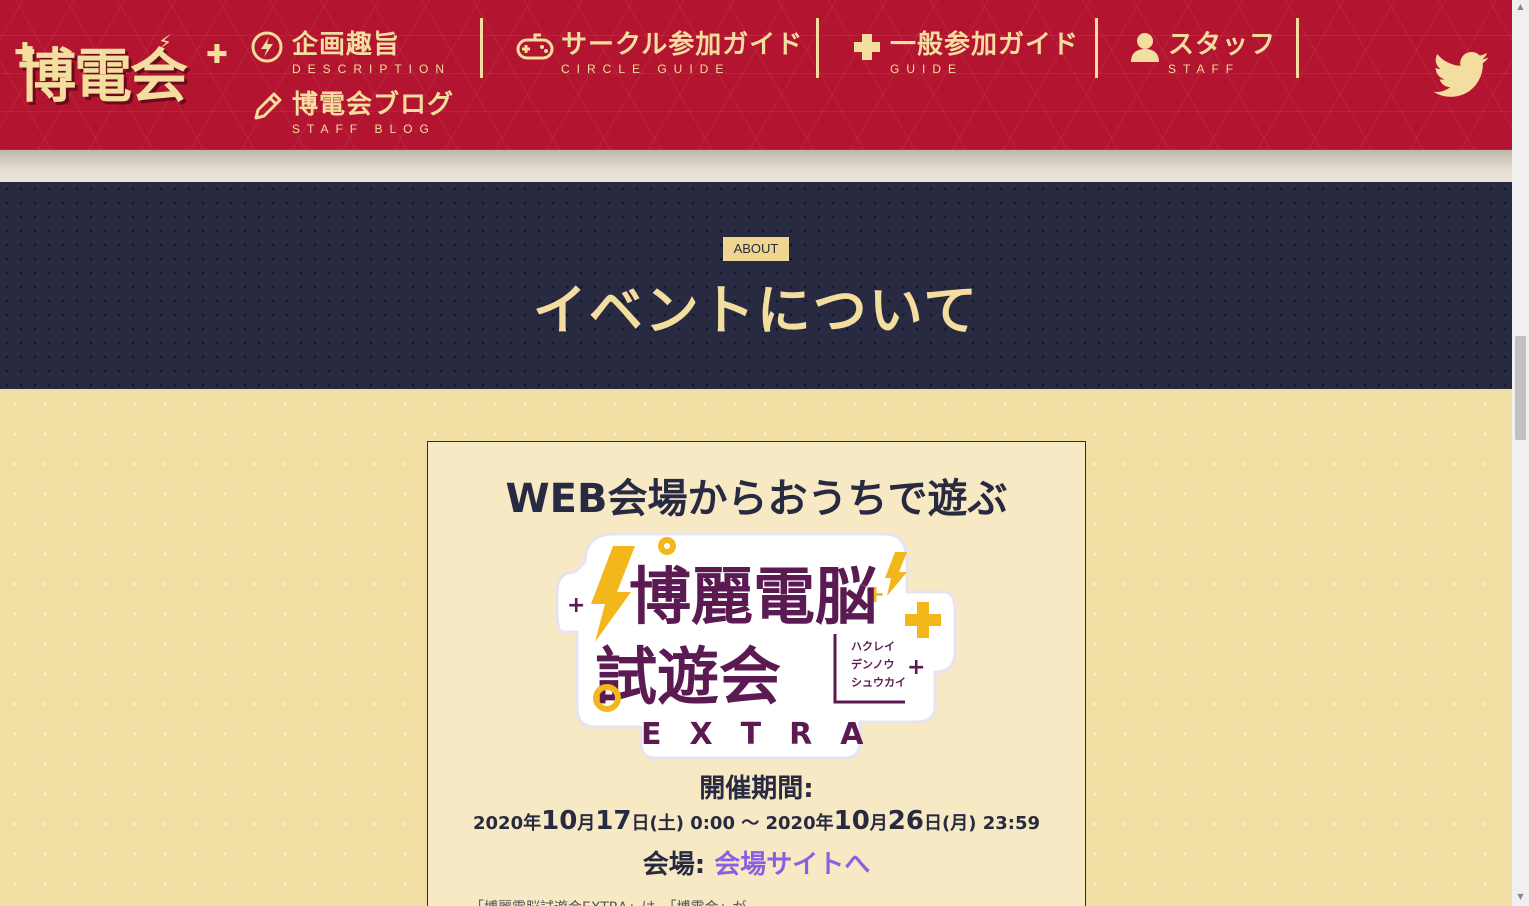 Image resolution: width=1529 pixels, height=906 pixels. Describe the element at coordinates (678, 865) in the screenshot. I see `venue-label: 会場:` at that location.